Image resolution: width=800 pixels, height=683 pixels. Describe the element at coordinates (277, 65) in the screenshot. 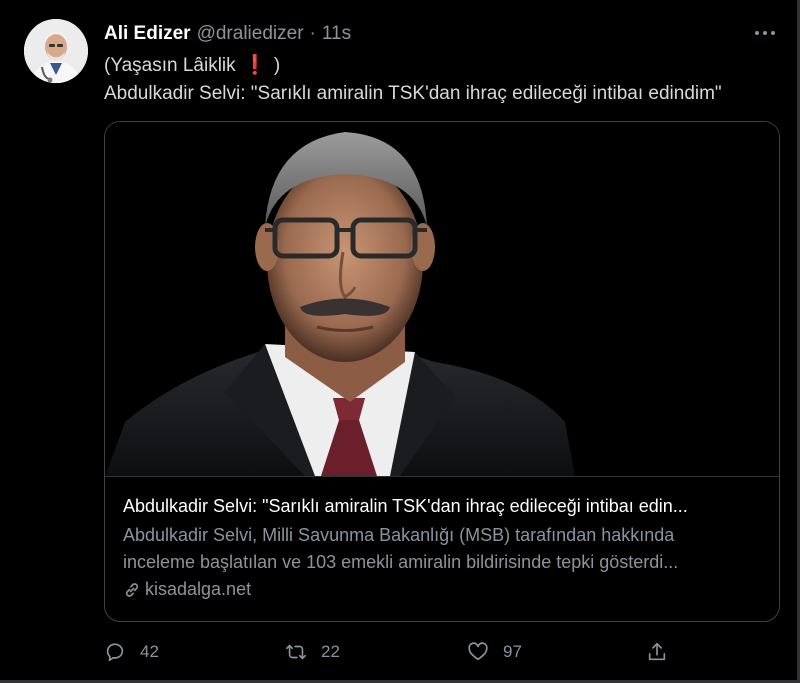

I see `tweet-text-part: )` at that location.